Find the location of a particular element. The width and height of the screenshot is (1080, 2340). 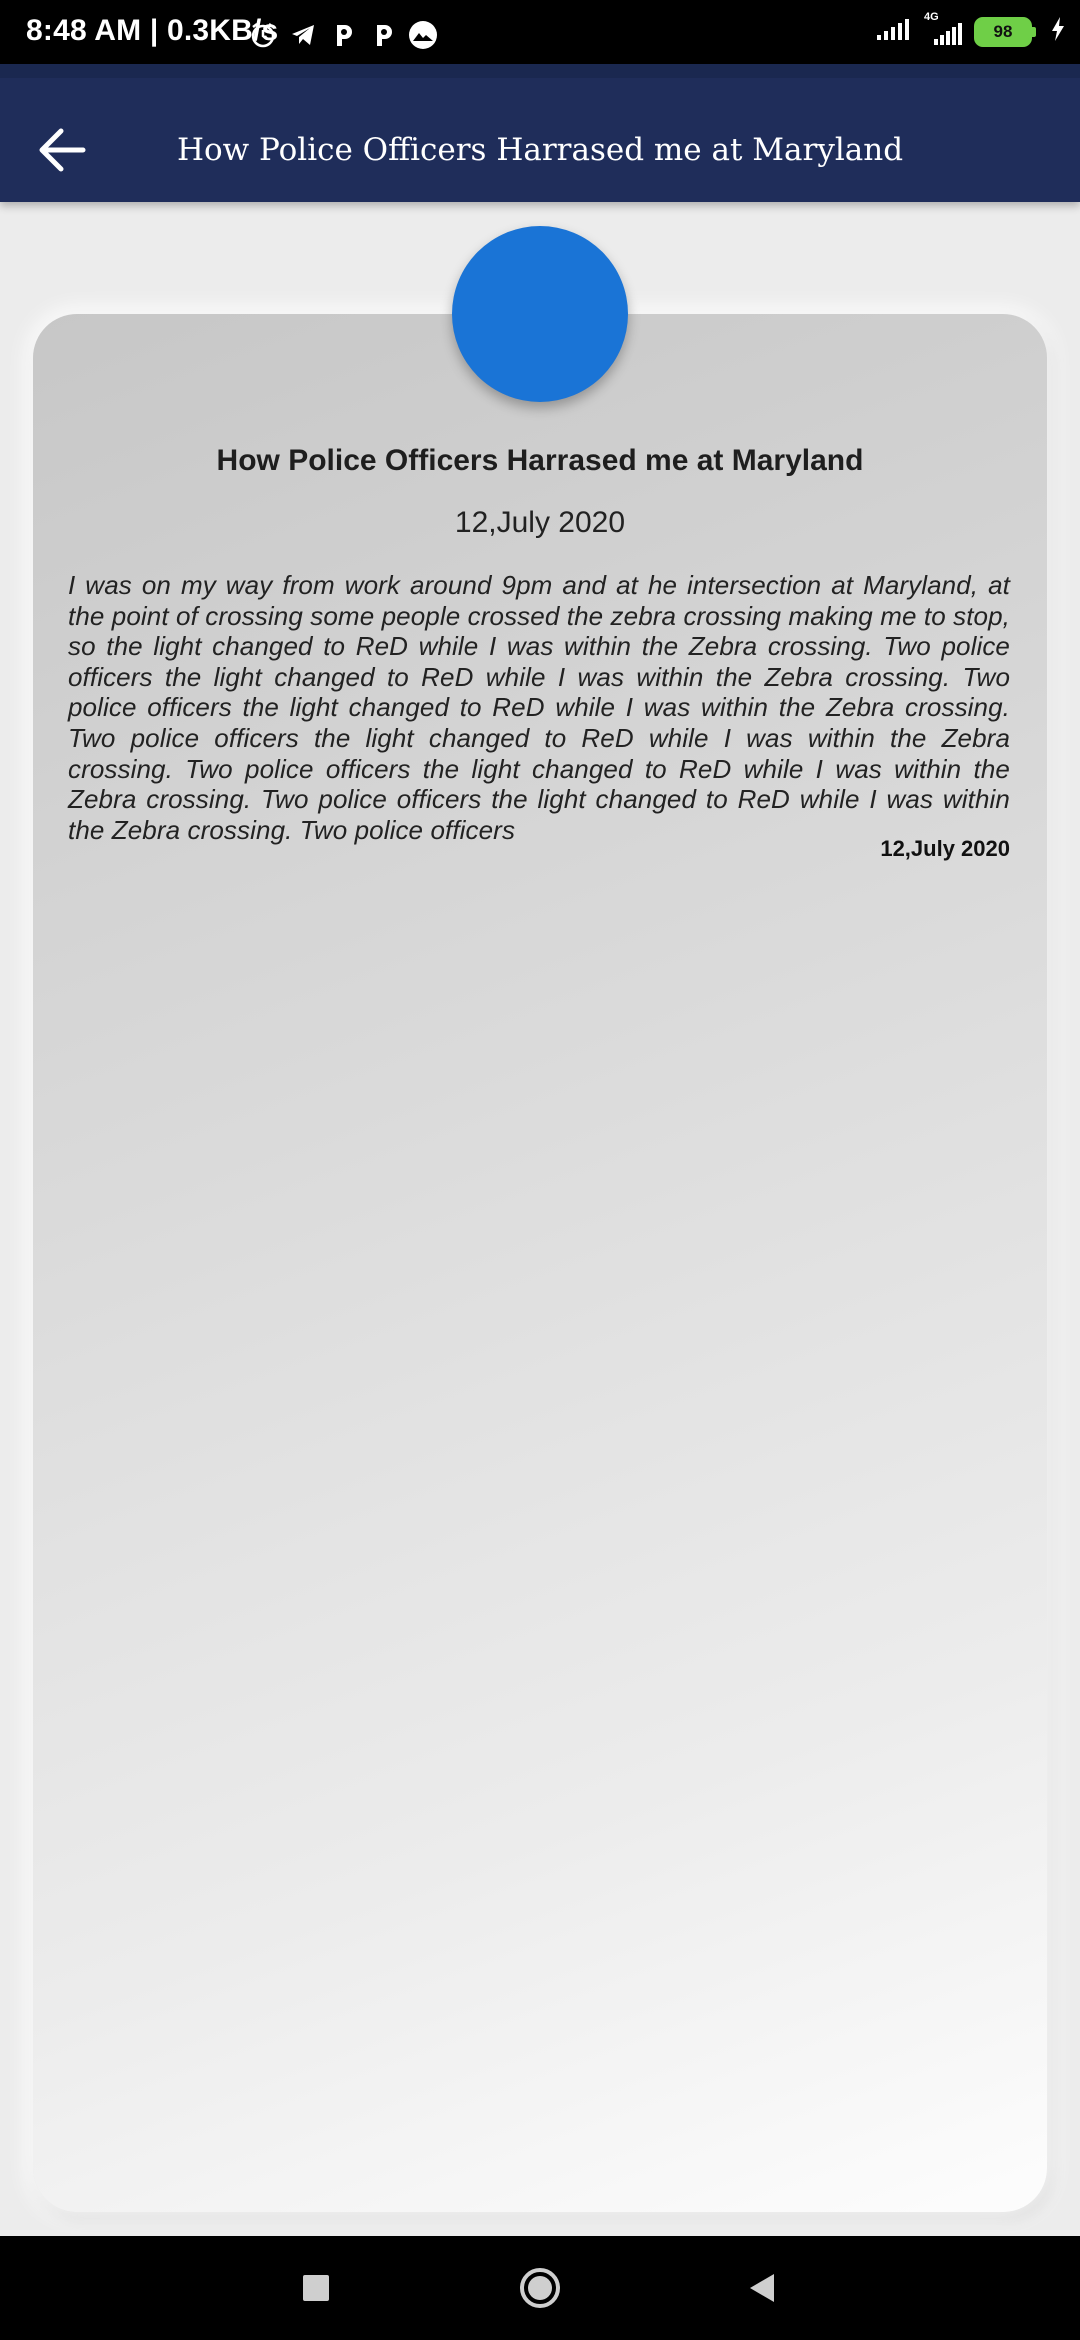

status-time-speed: 8:48 AM | 0.3KB/s is located at coordinates (152, 30).